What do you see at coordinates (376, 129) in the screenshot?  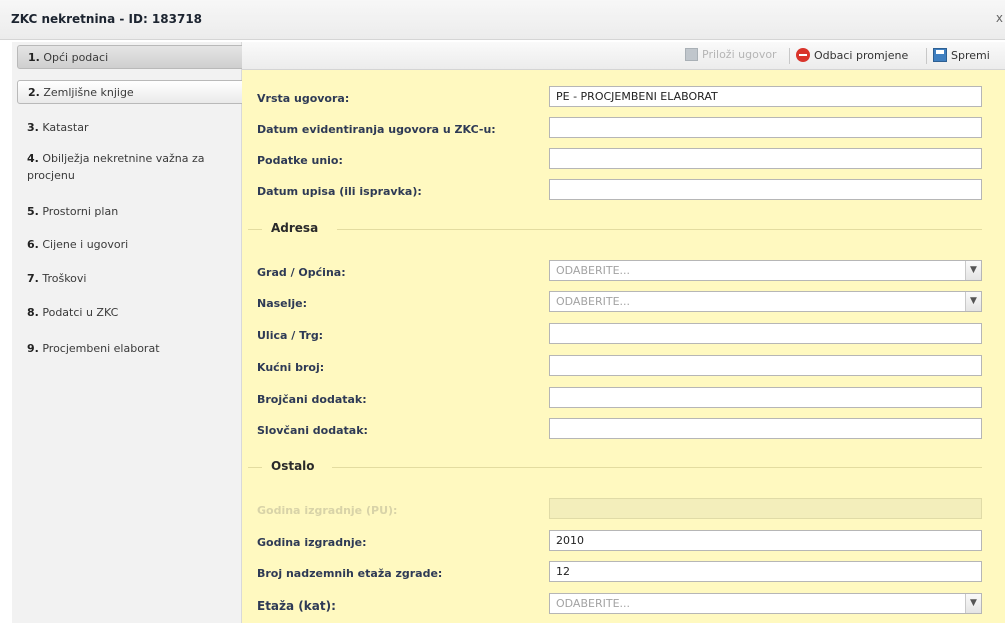 I see `entry-date-label: Datum evidentiranja ugovora u ZKC-u:` at bounding box center [376, 129].